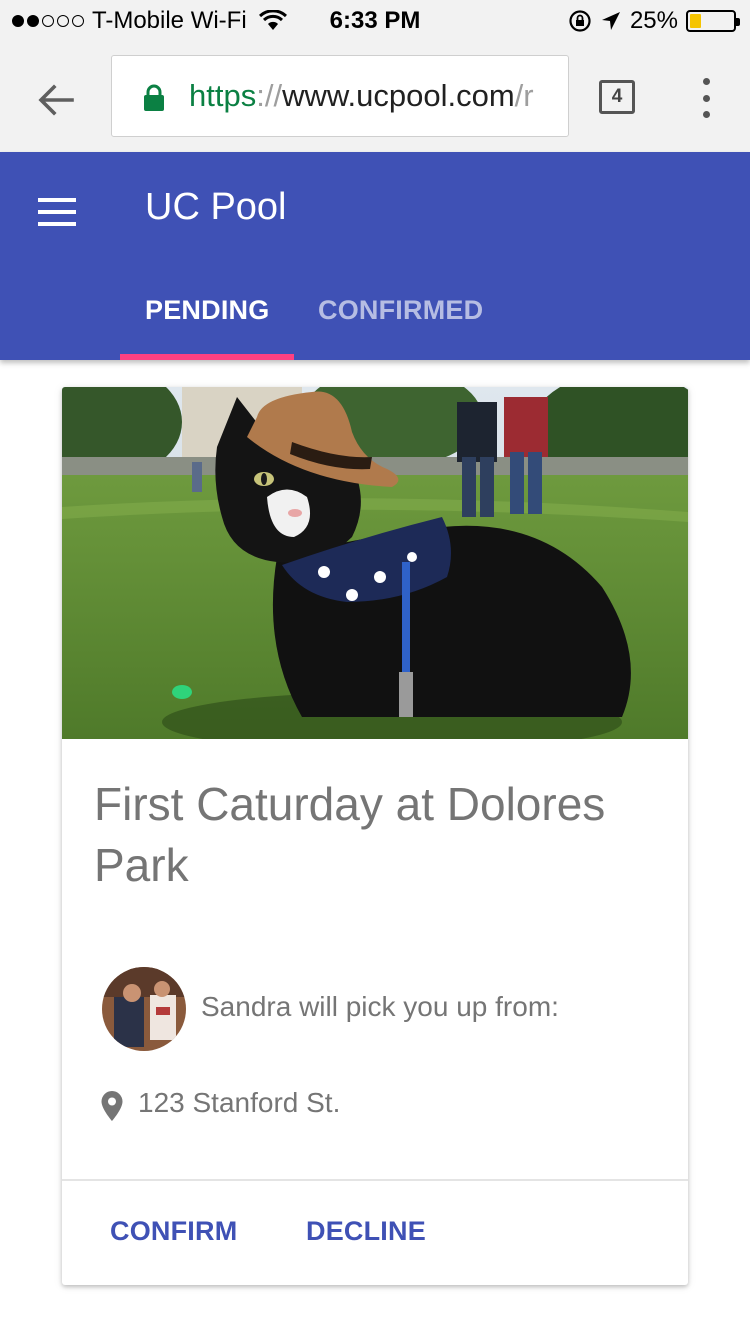  Describe the element at coordinates (216, 207) in the screenshot. I see `app-title: UC Pool` at that location.